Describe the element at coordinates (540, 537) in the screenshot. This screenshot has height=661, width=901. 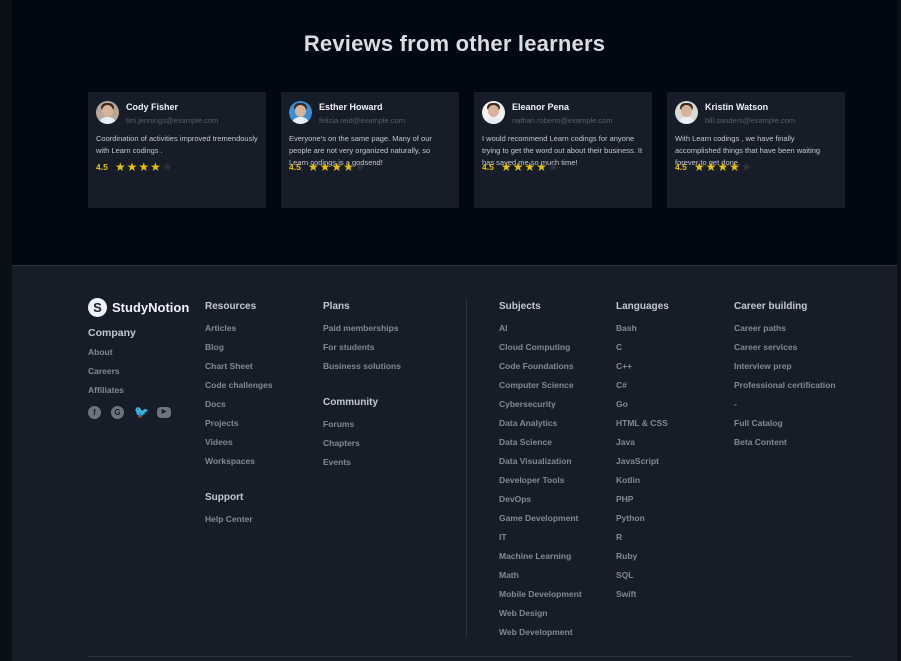
I see `footer-link: IT` at that location.